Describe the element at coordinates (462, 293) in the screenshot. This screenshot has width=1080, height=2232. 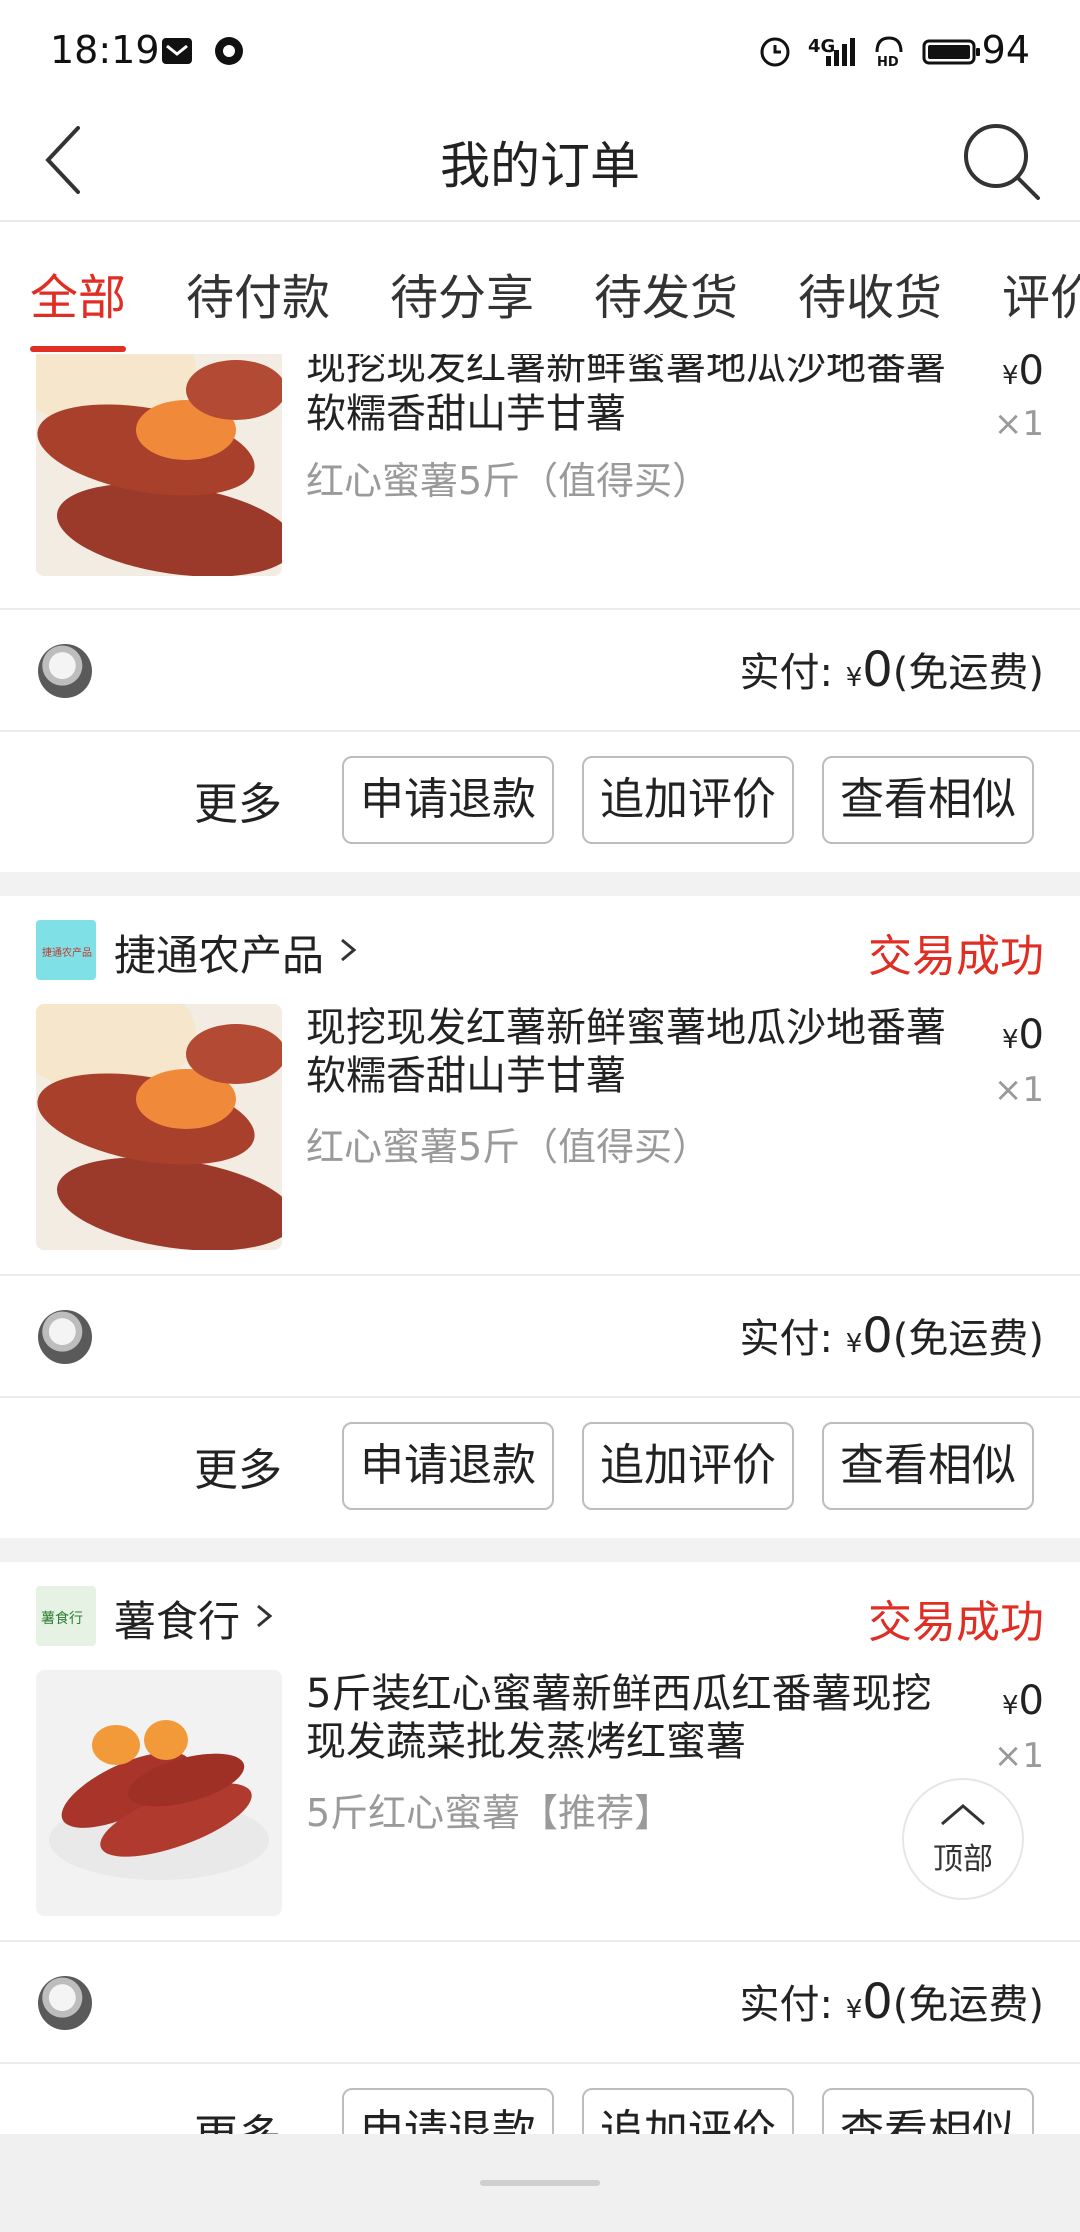
I see `tab-pending-share: 待分享` at that location.